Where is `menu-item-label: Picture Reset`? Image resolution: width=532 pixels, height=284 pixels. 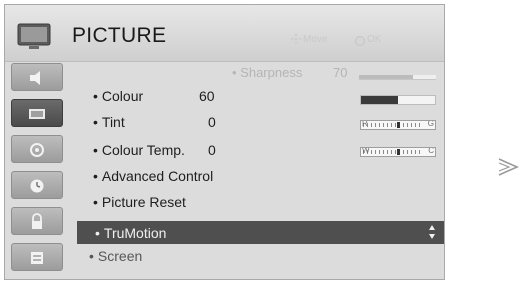 menu-item-label: Picture Reset is located at coordinates (143, 202).